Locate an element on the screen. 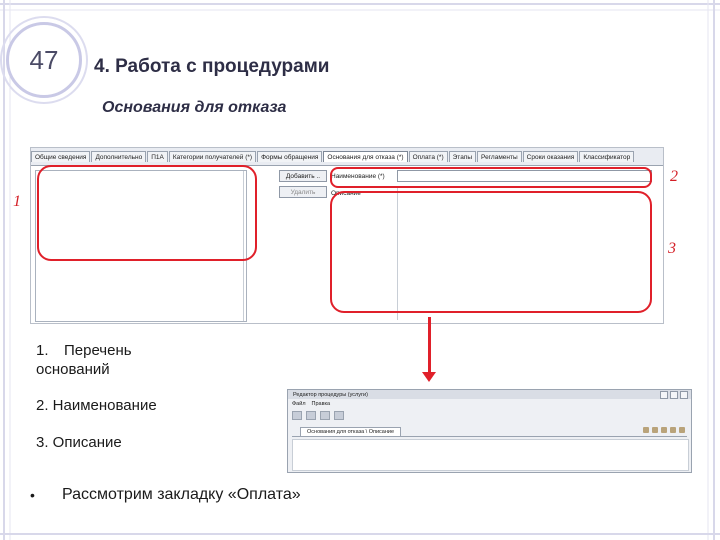  slide-frame-right is located at coordinates (711, 270).